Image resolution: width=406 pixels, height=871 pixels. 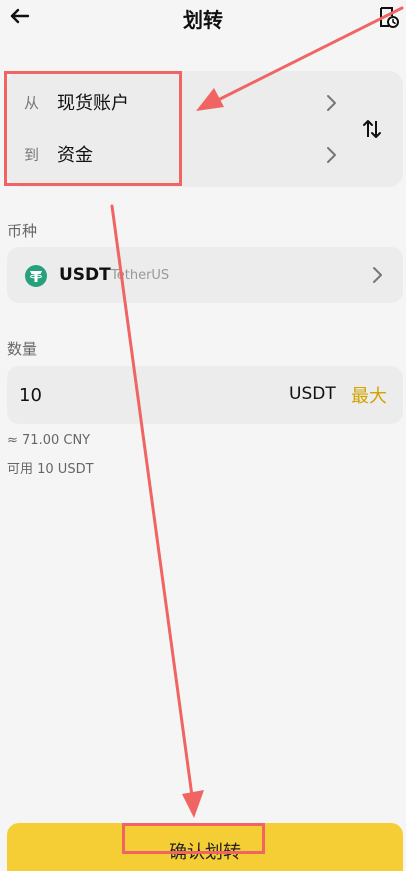 What do you see at coordinates (93, 103) in the screenshot?
I see `from-account-value: 现货账户` at bounding box center [93, 103].